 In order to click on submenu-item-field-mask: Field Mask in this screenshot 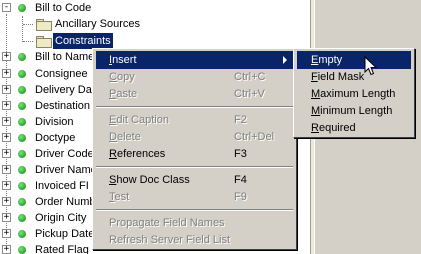, I will do `click(354, 77)`.